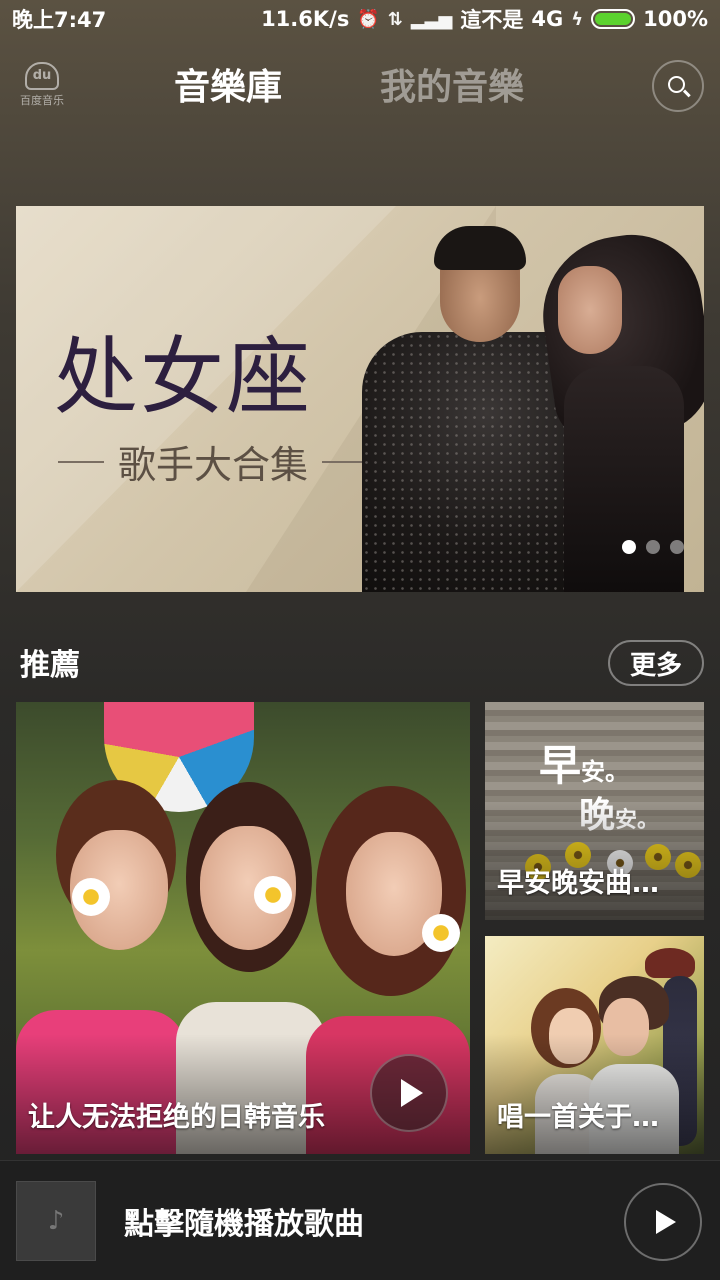 This screenshot has height=1280, width=720. What do you see at coordinates (176, 1117) in the screenshot?
I see `playlist-card-title: 让人无法拒绝的日韩音乐` at bounding box center [176, 1117].